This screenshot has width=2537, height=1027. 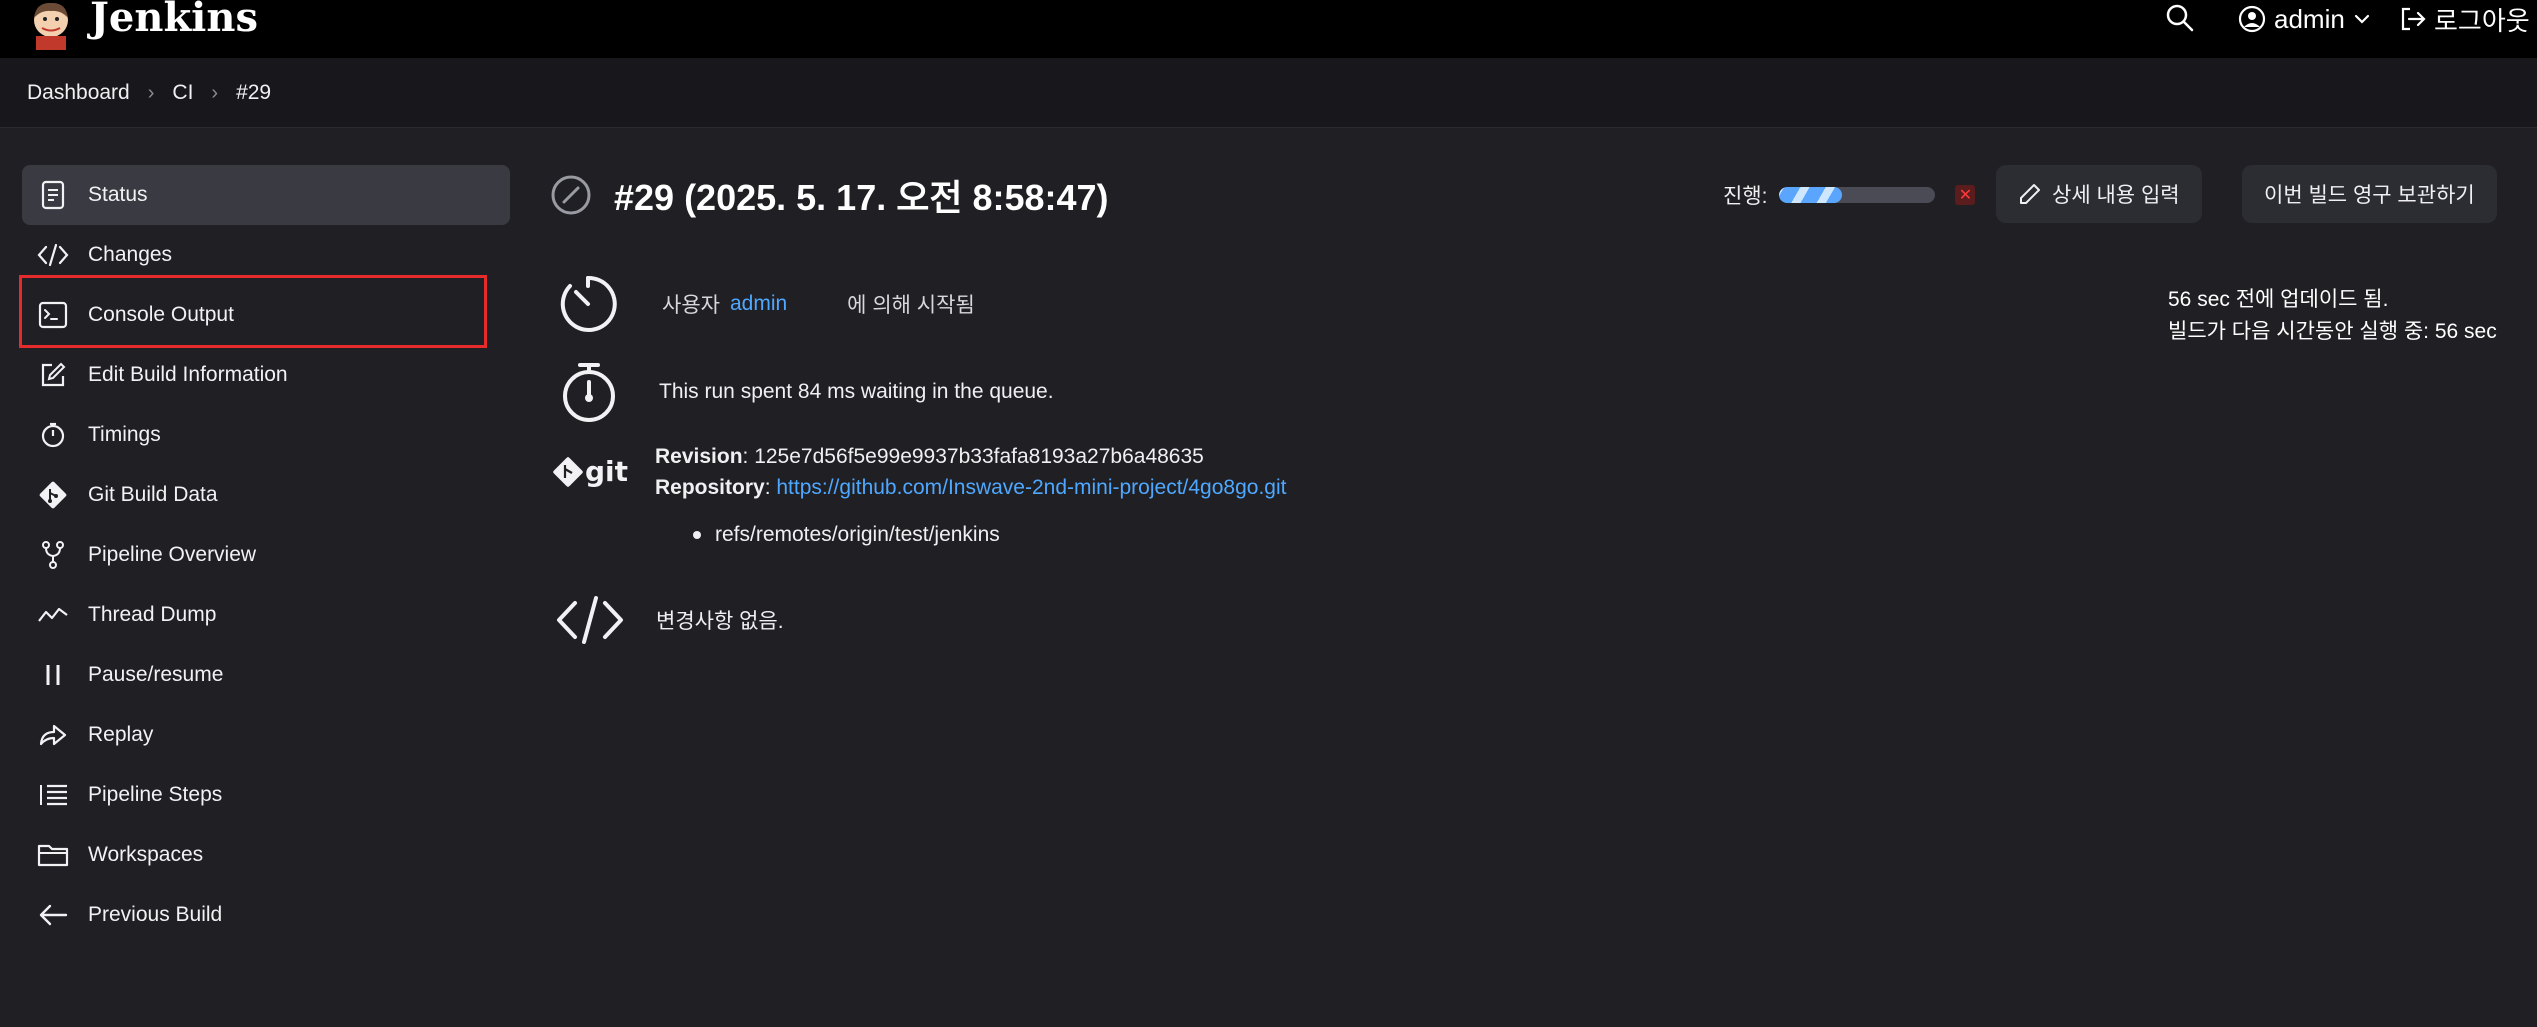 I want to click on sidebar-item-label: Edit Build Information, so click(x=188, y=374).